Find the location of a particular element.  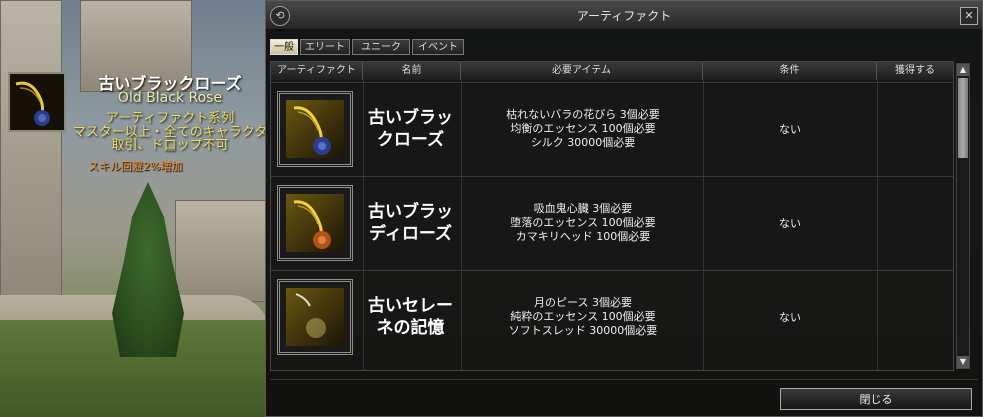

scroll-thumb is located at coordinates (963, 118).